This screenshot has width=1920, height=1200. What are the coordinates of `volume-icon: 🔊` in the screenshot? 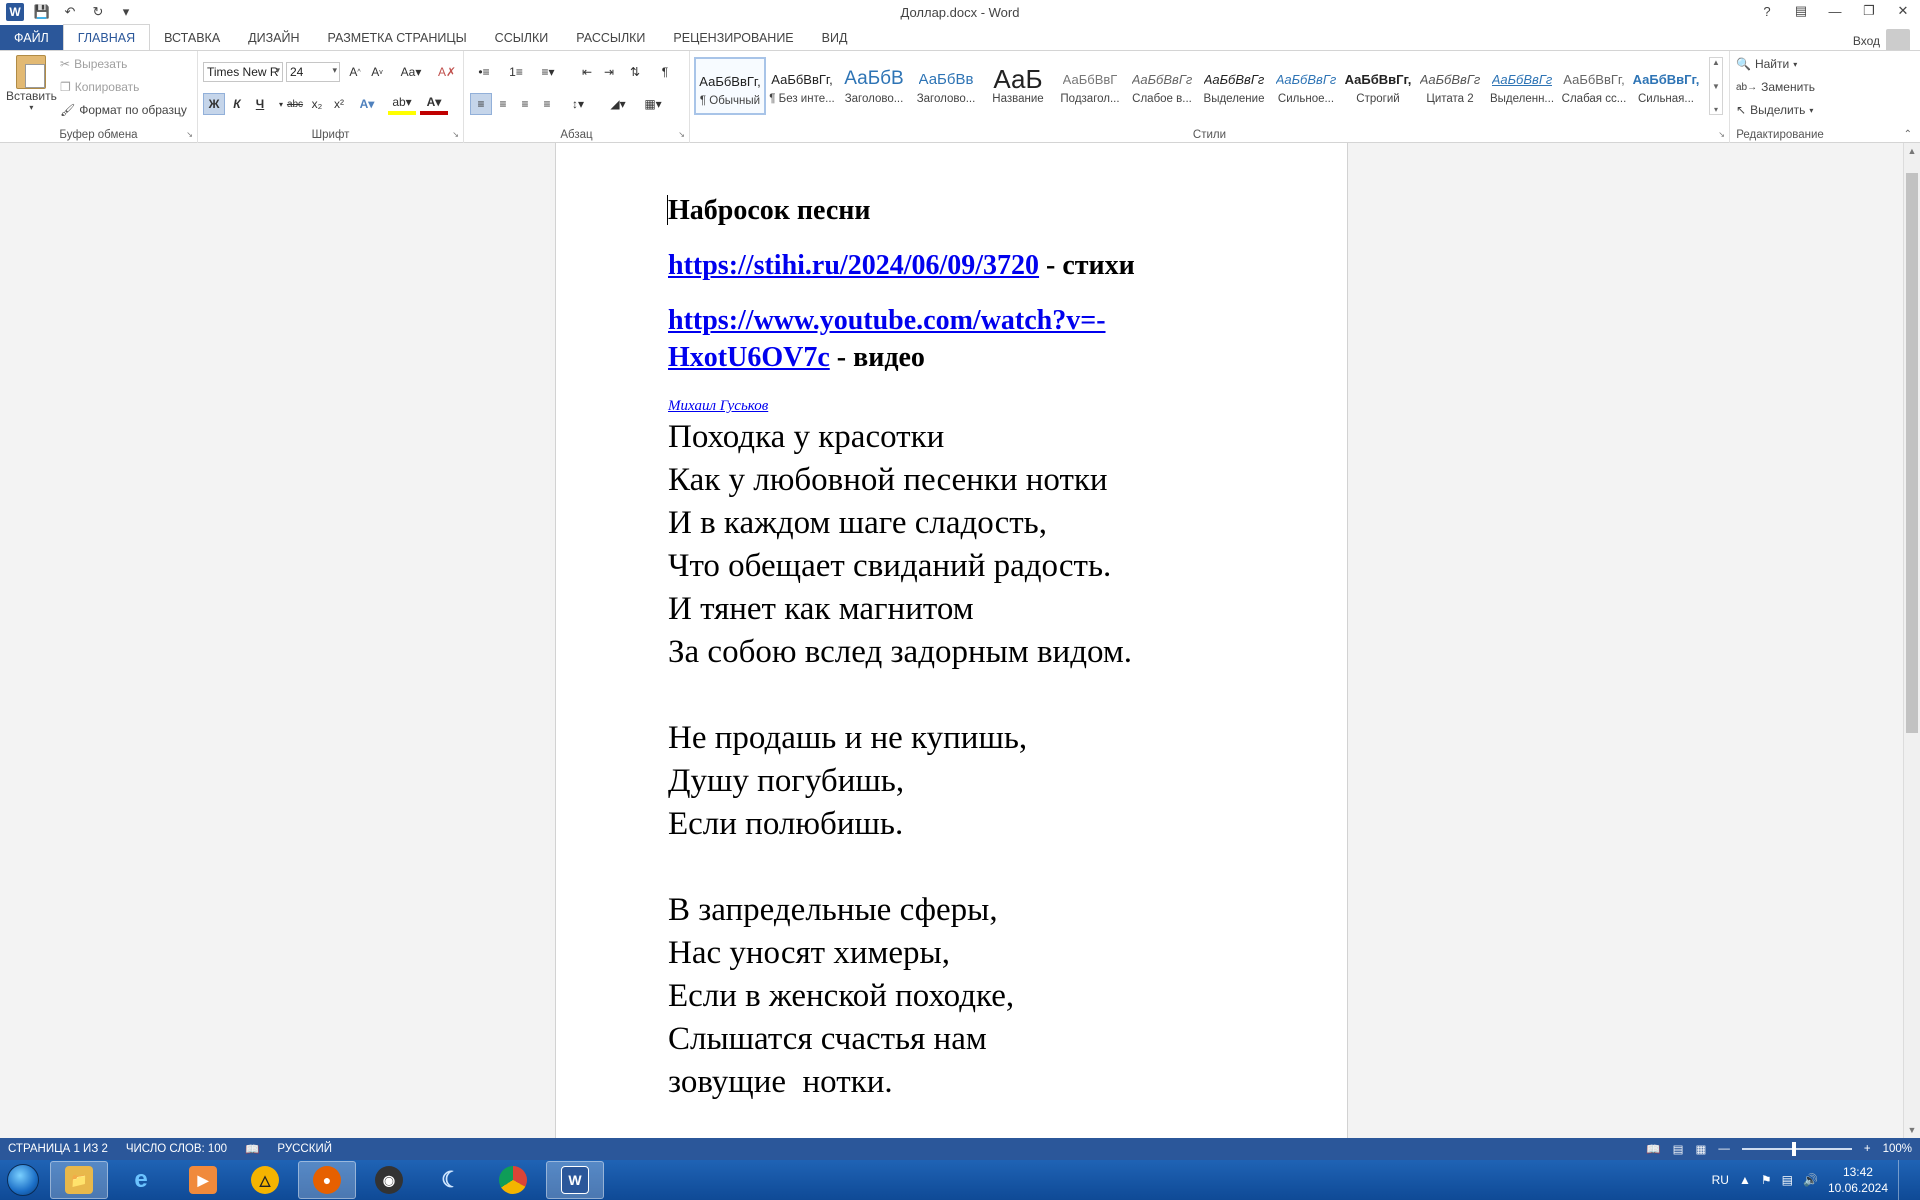 It's located at (1810, 1180).